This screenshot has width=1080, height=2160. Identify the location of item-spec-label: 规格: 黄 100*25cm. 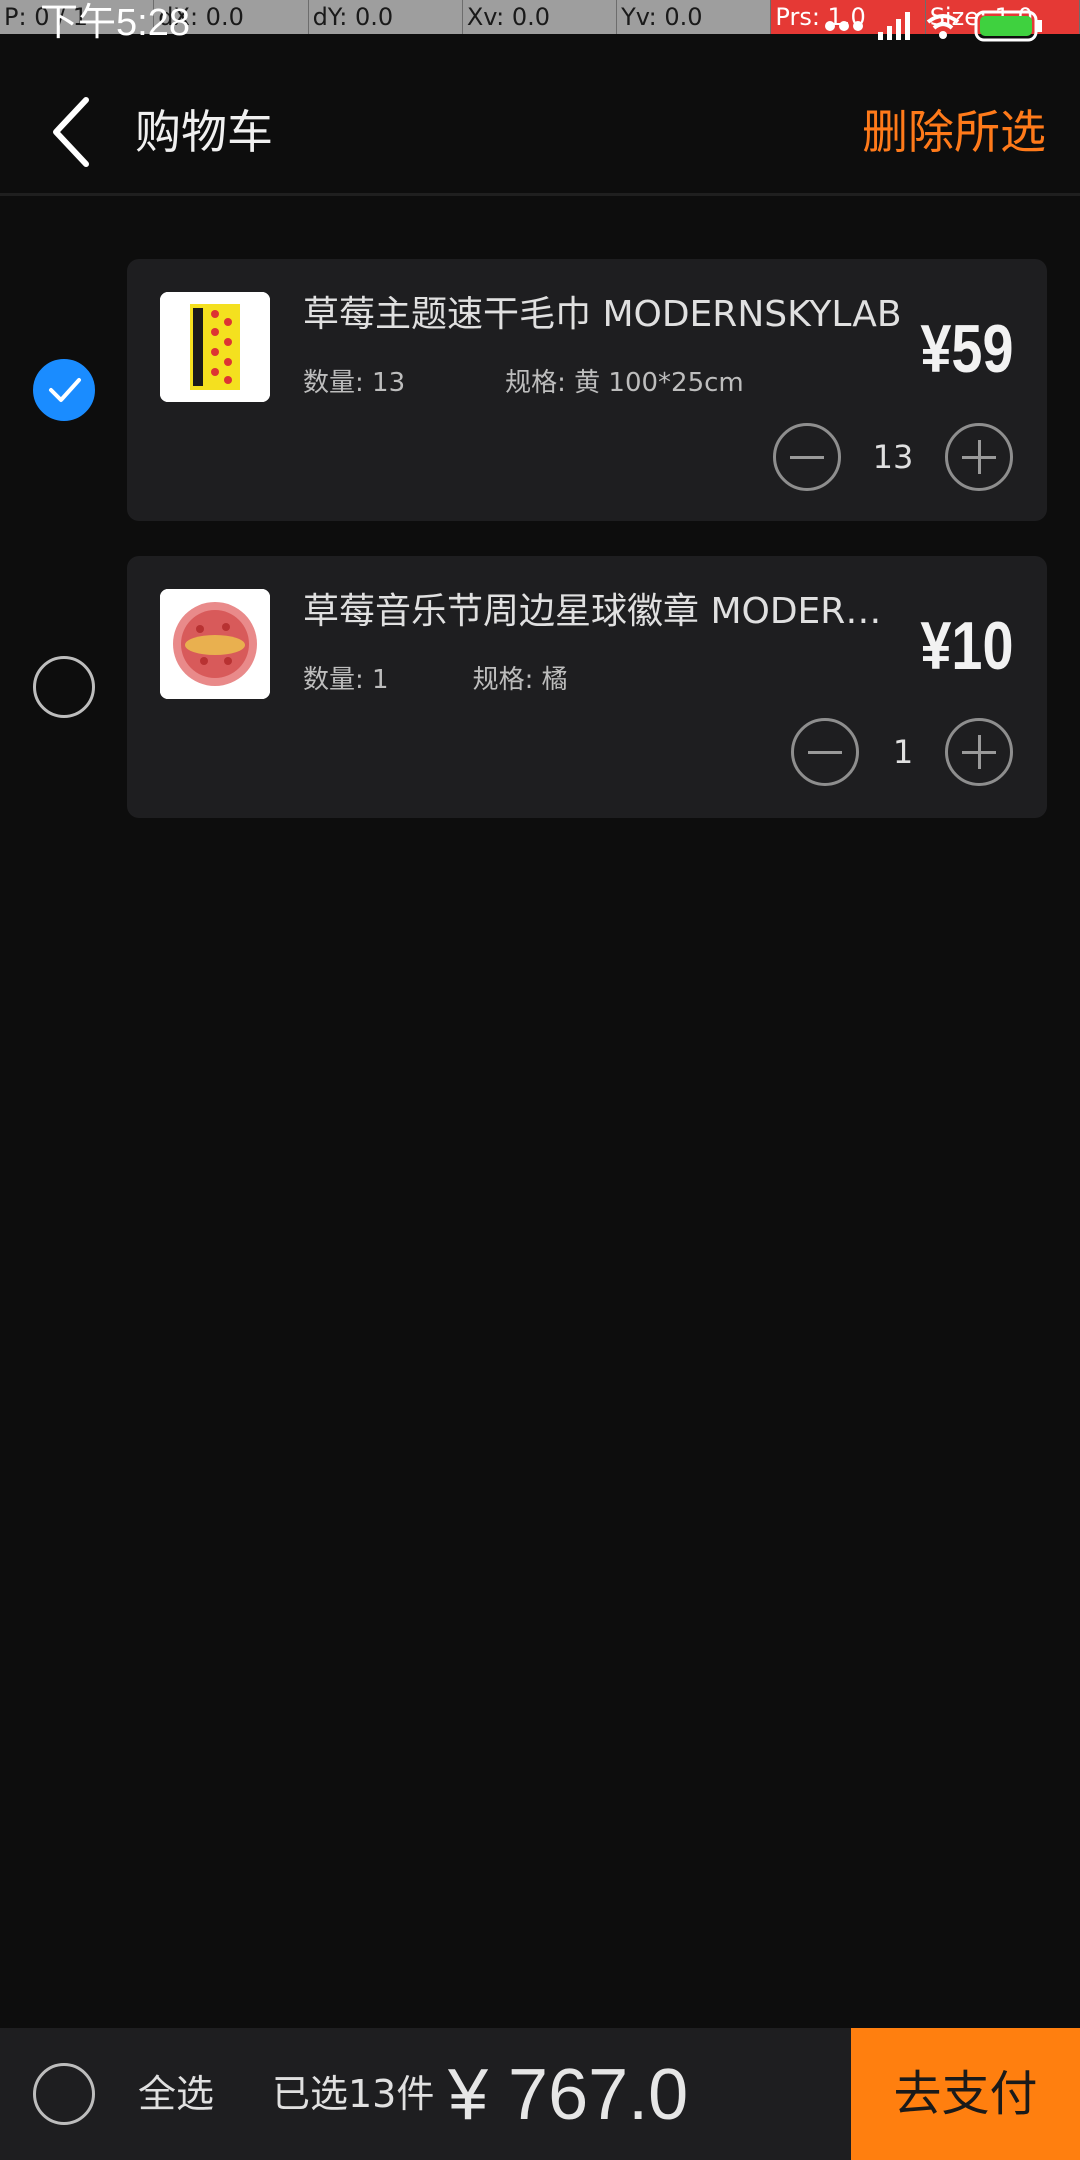
(624, 383).